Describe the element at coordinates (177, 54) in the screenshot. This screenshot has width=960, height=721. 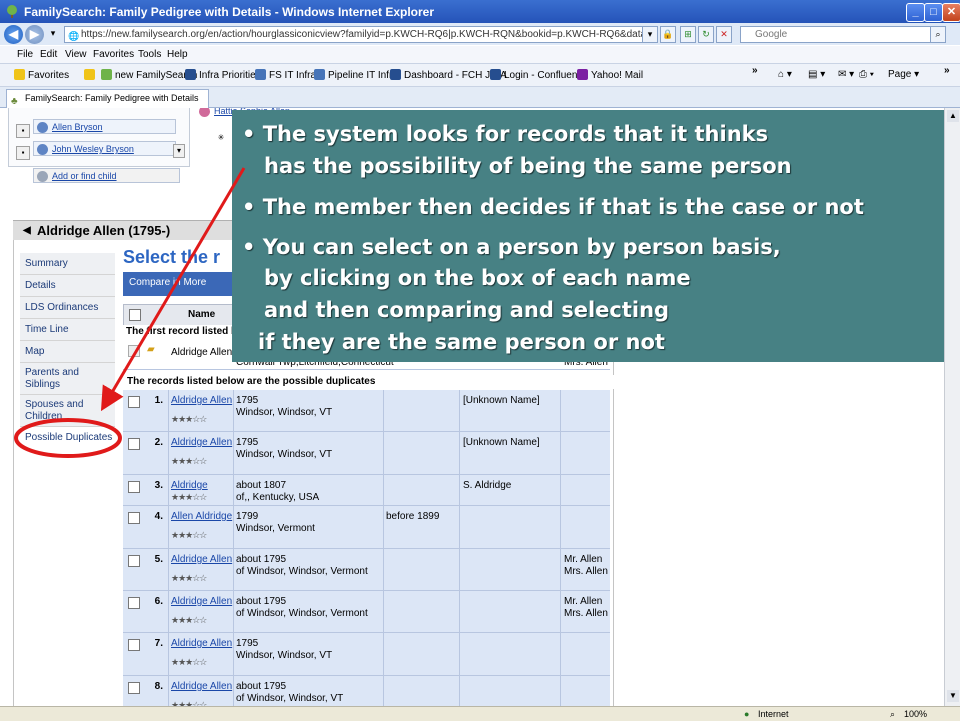
I see `menu-help: Help` at that location.